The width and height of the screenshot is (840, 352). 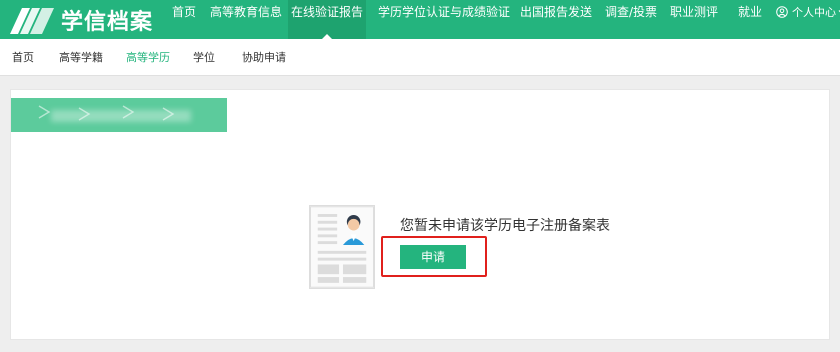 I want to click on subnav-enrollment: 高等学籍, so click(x=81, y=57).